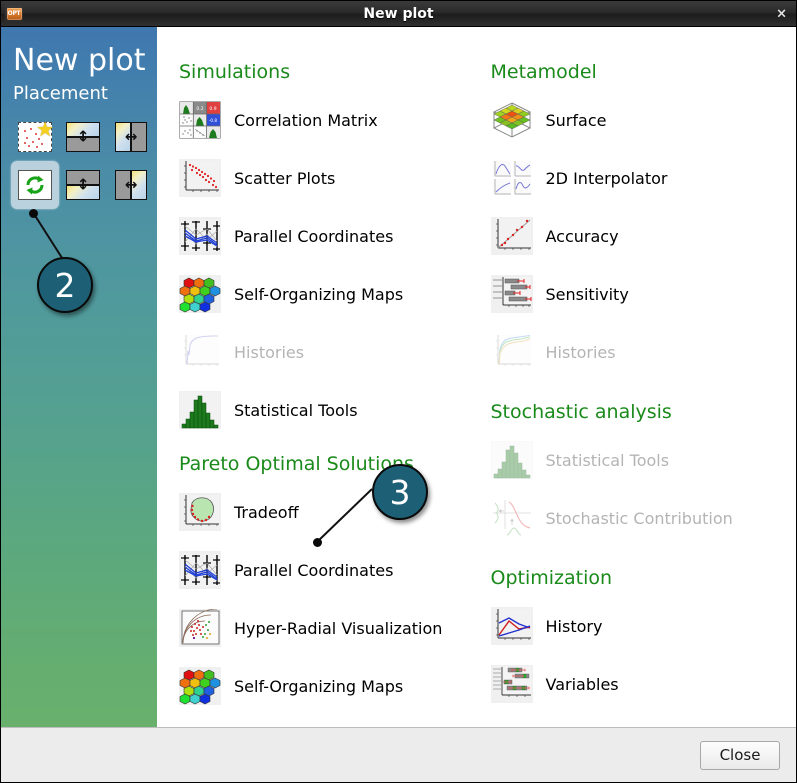 The image size is (797, 783). What do you see at coordinates (328, 512) in the screenshot?
I see `plot-item-tradeoff: Tradeoff` at bounding box center [328, 512].